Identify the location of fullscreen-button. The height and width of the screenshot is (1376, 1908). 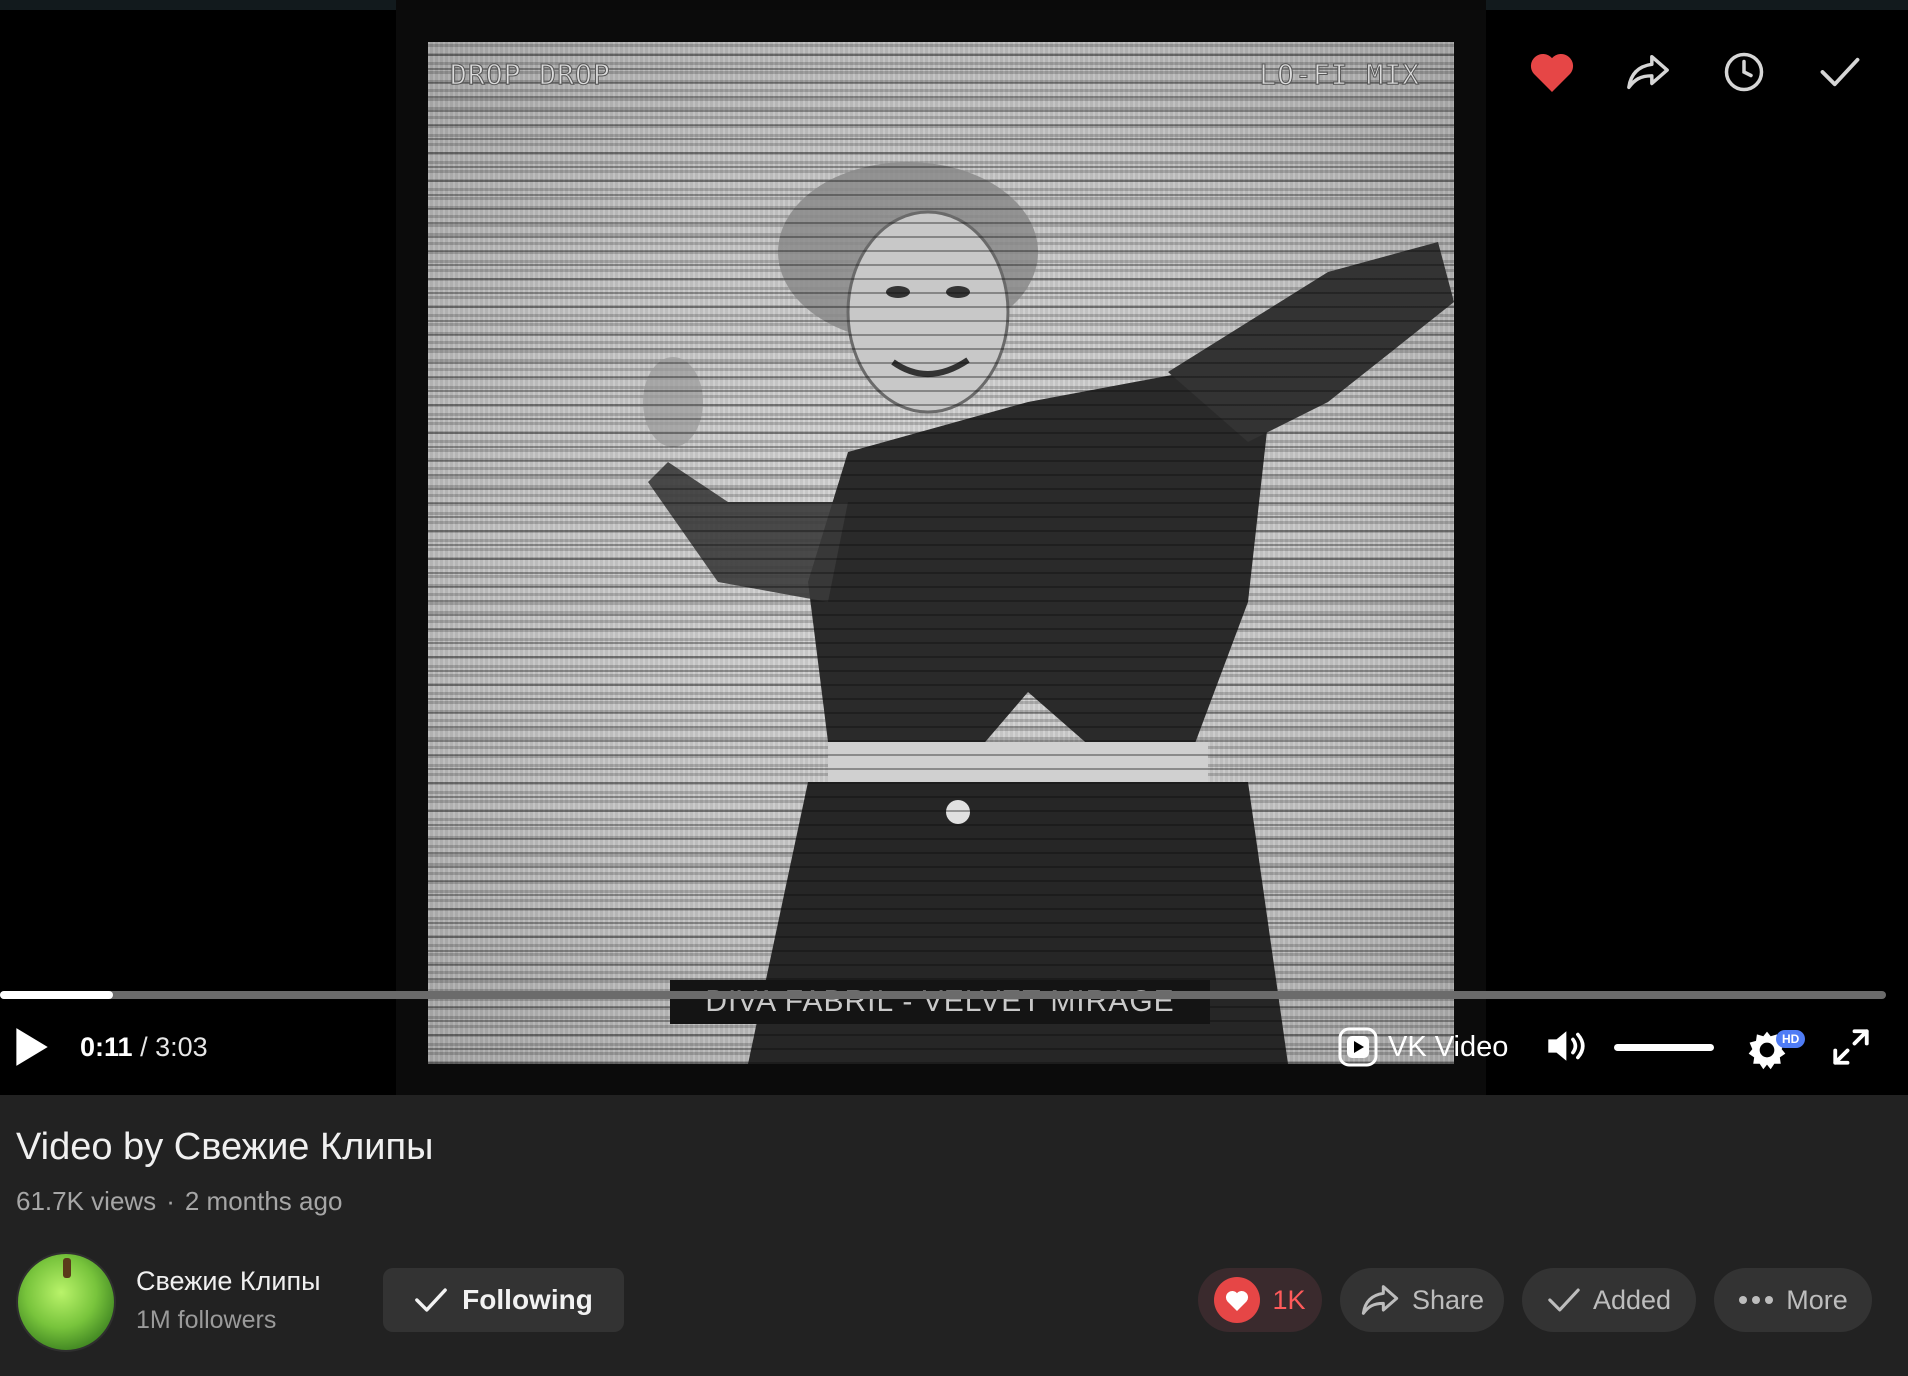
(1851, 1047).